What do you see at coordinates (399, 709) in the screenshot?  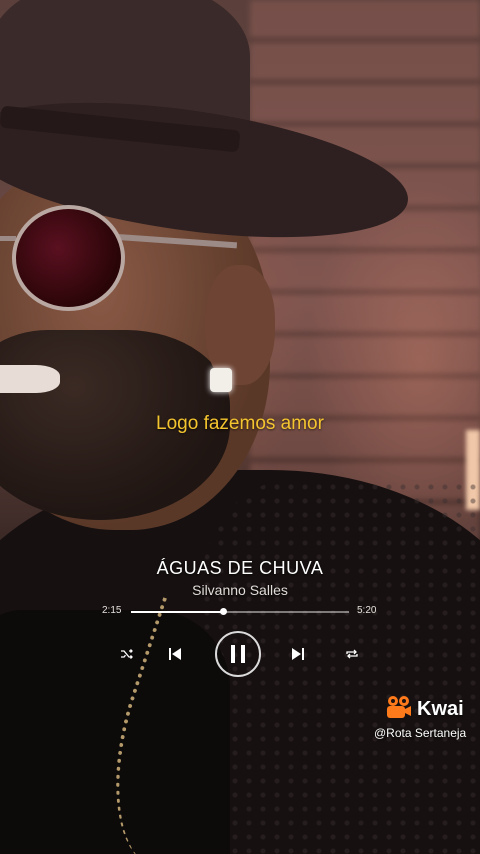 I see `kwai-camera-icon` at bounding box center [399, 709].